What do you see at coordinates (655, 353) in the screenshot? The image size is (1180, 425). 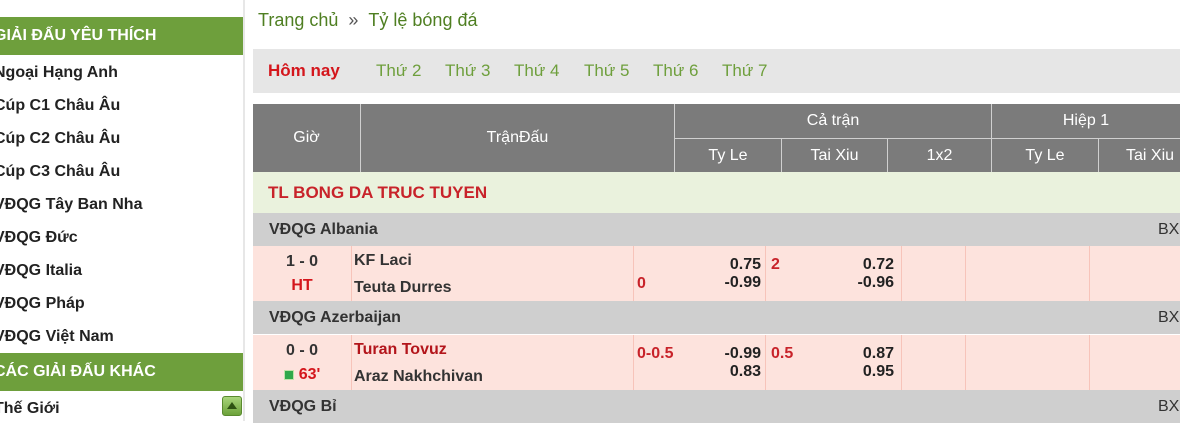 I see `handicap-line: 0-0.5` at bounding box center [655, 353].